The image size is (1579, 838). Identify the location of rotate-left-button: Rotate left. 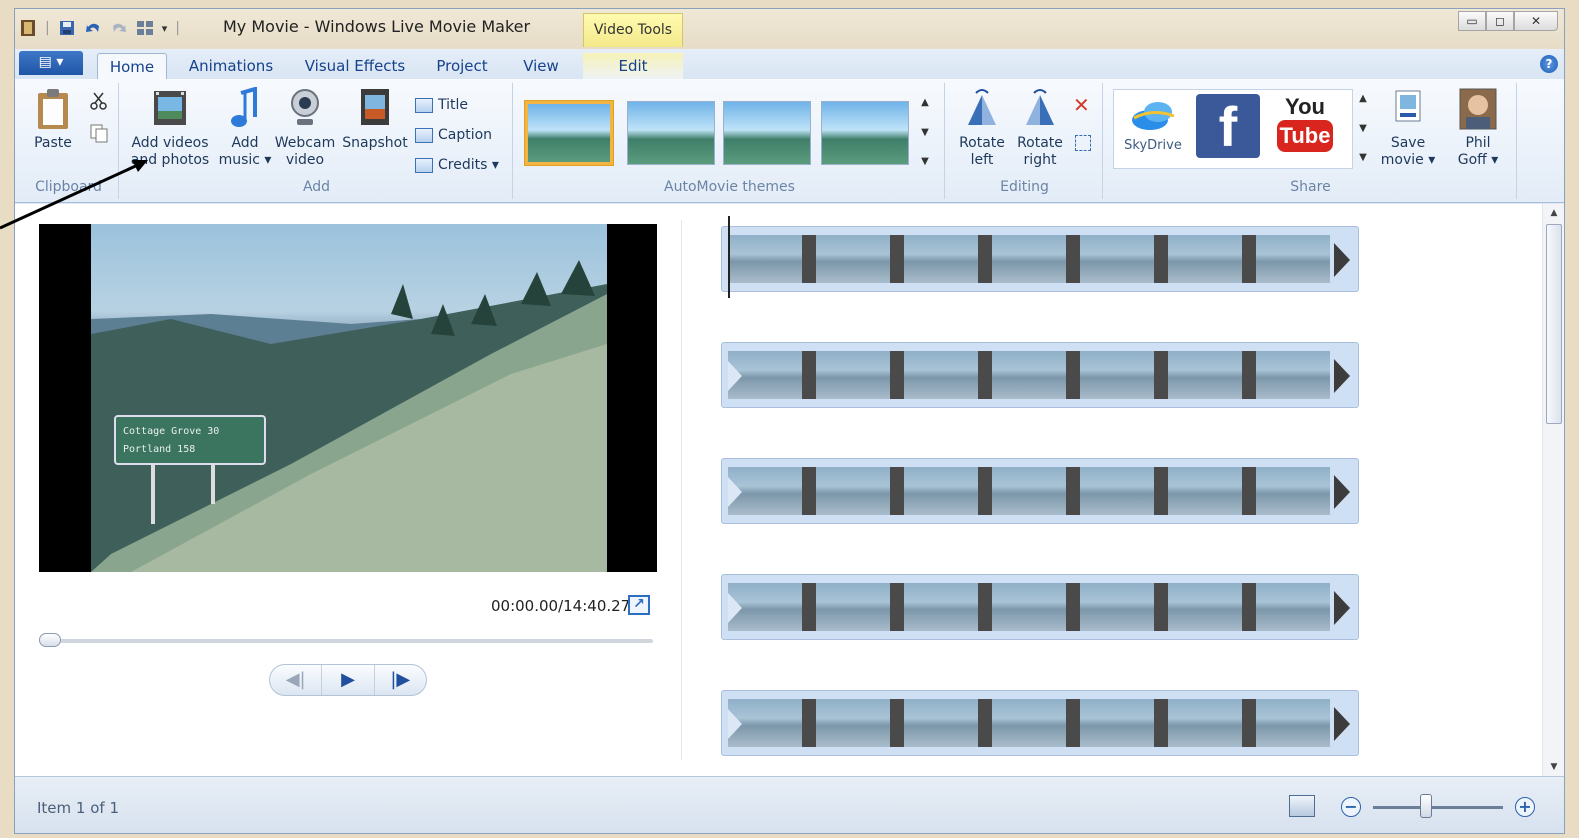
(982, 128).